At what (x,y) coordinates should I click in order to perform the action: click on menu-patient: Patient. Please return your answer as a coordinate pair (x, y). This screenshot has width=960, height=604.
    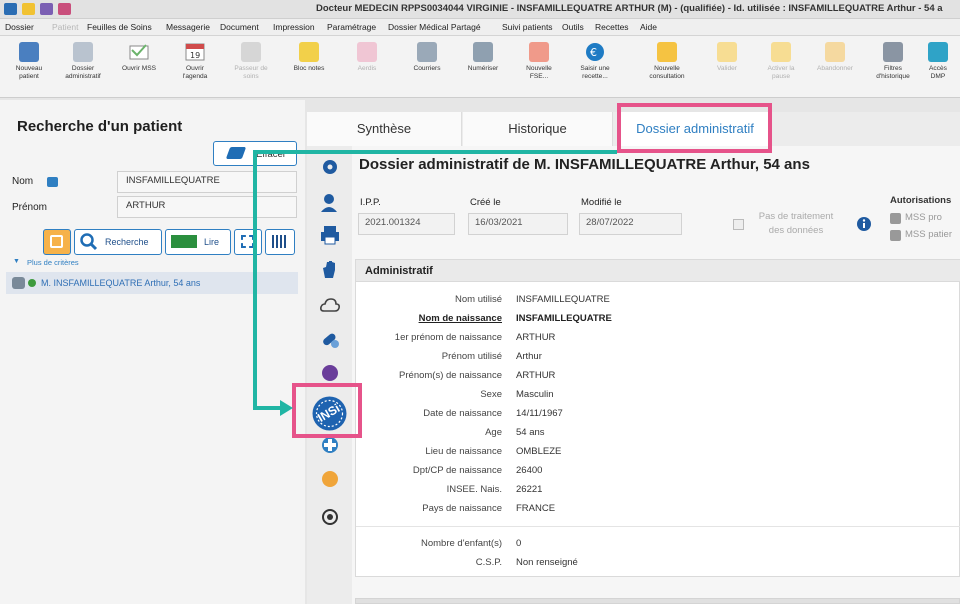
    Looking at the image, I should click on (65, 27).